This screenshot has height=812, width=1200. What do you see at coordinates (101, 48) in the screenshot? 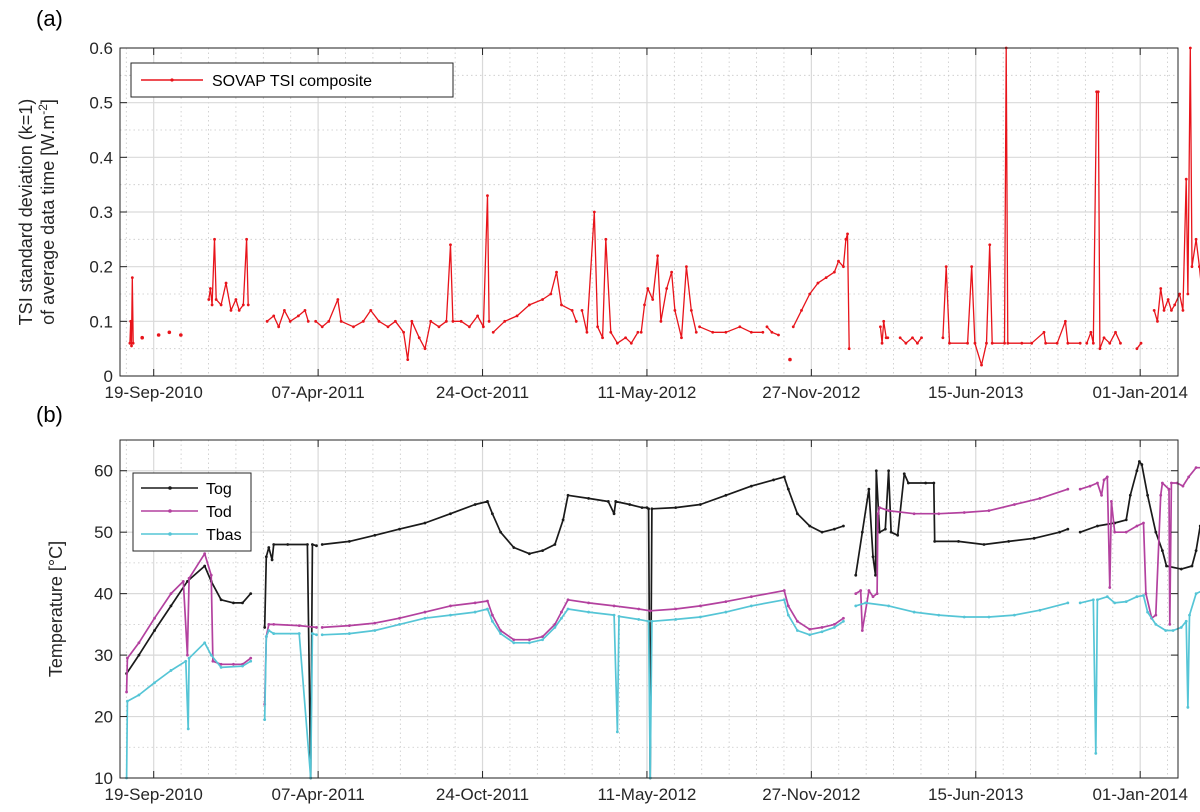
I see `y-tick-label: 0.6` at bounding box center [101, 48].